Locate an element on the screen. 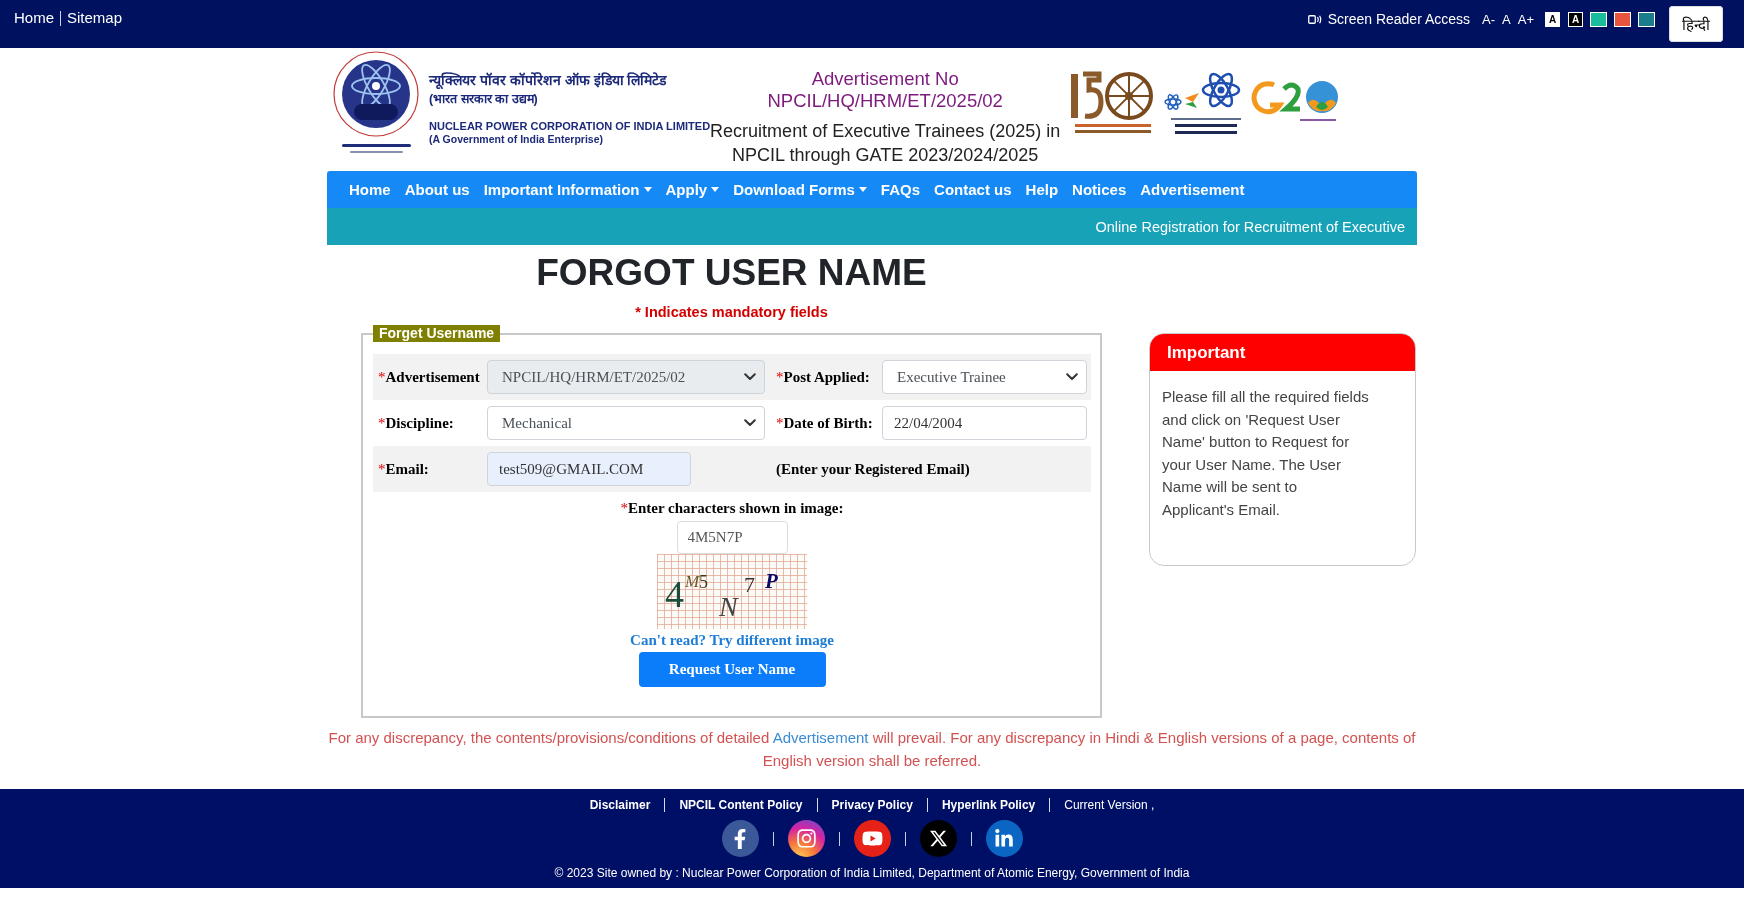  instagram-icon is located at coordinates (806, 838).